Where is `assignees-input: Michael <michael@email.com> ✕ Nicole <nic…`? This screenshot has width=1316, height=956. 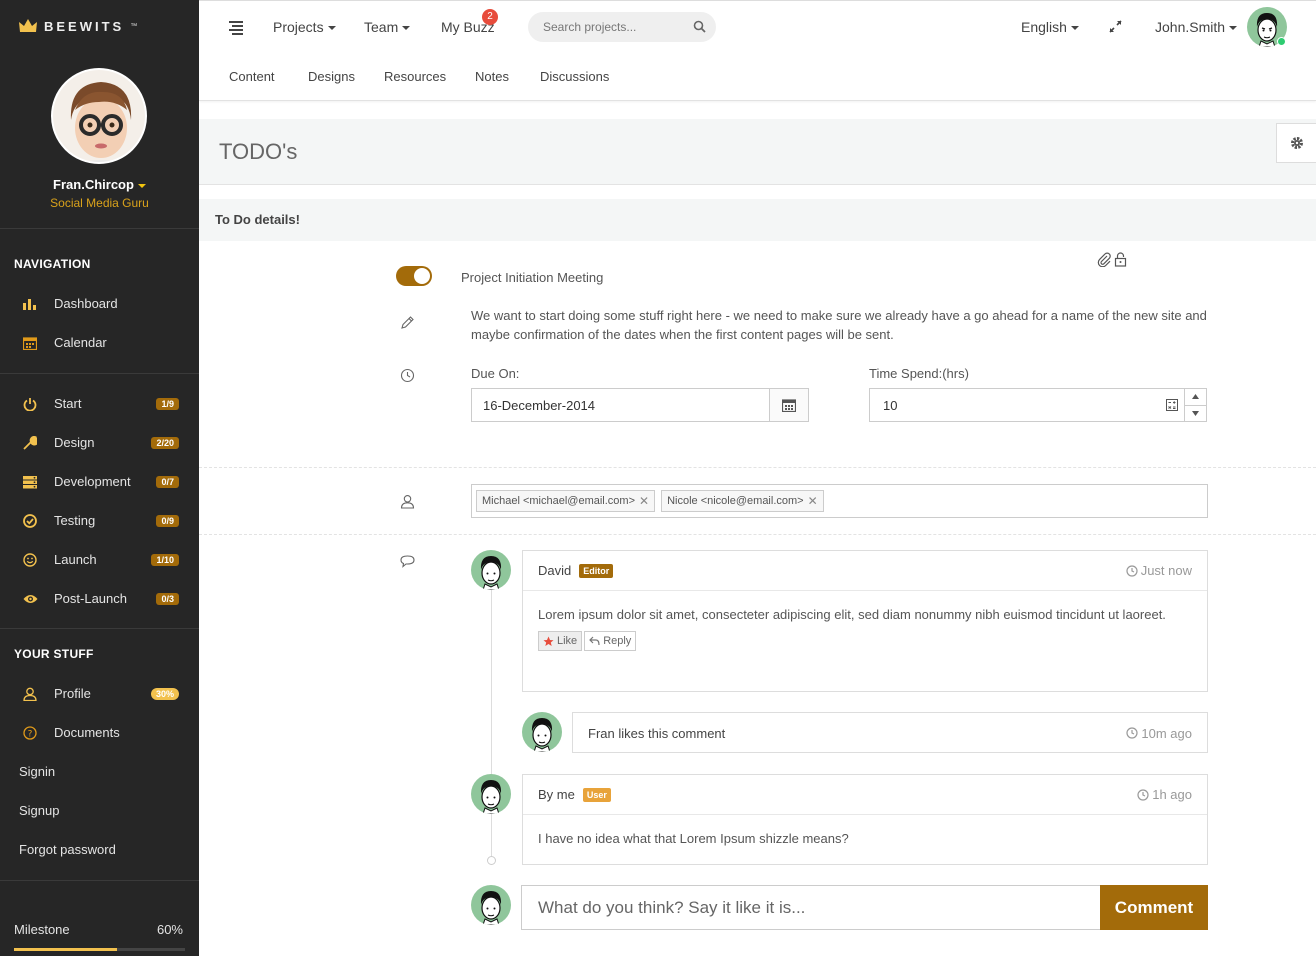 assignees-input: Michael <michael@email.com> ✕ Nicole <nic… is located at coordinates (839, 501).